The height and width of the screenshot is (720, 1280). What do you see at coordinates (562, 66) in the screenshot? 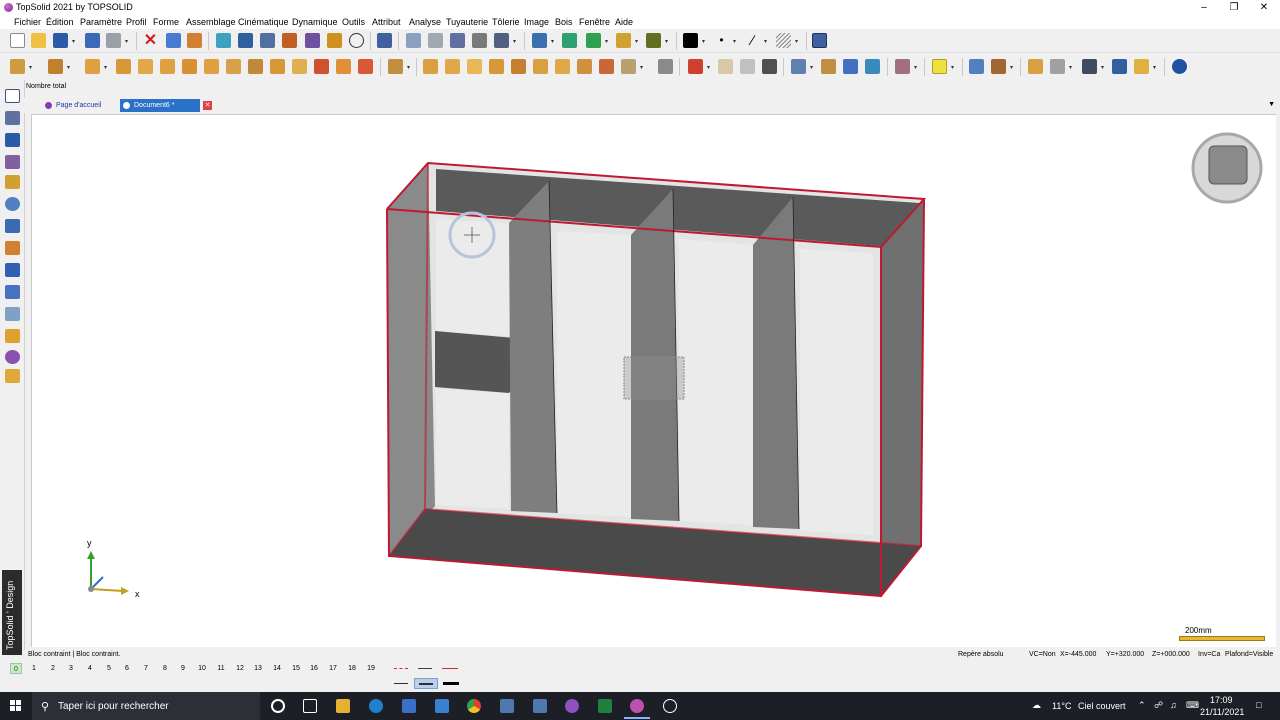
I see `thicken-icon` at bounding box center [562, 66].